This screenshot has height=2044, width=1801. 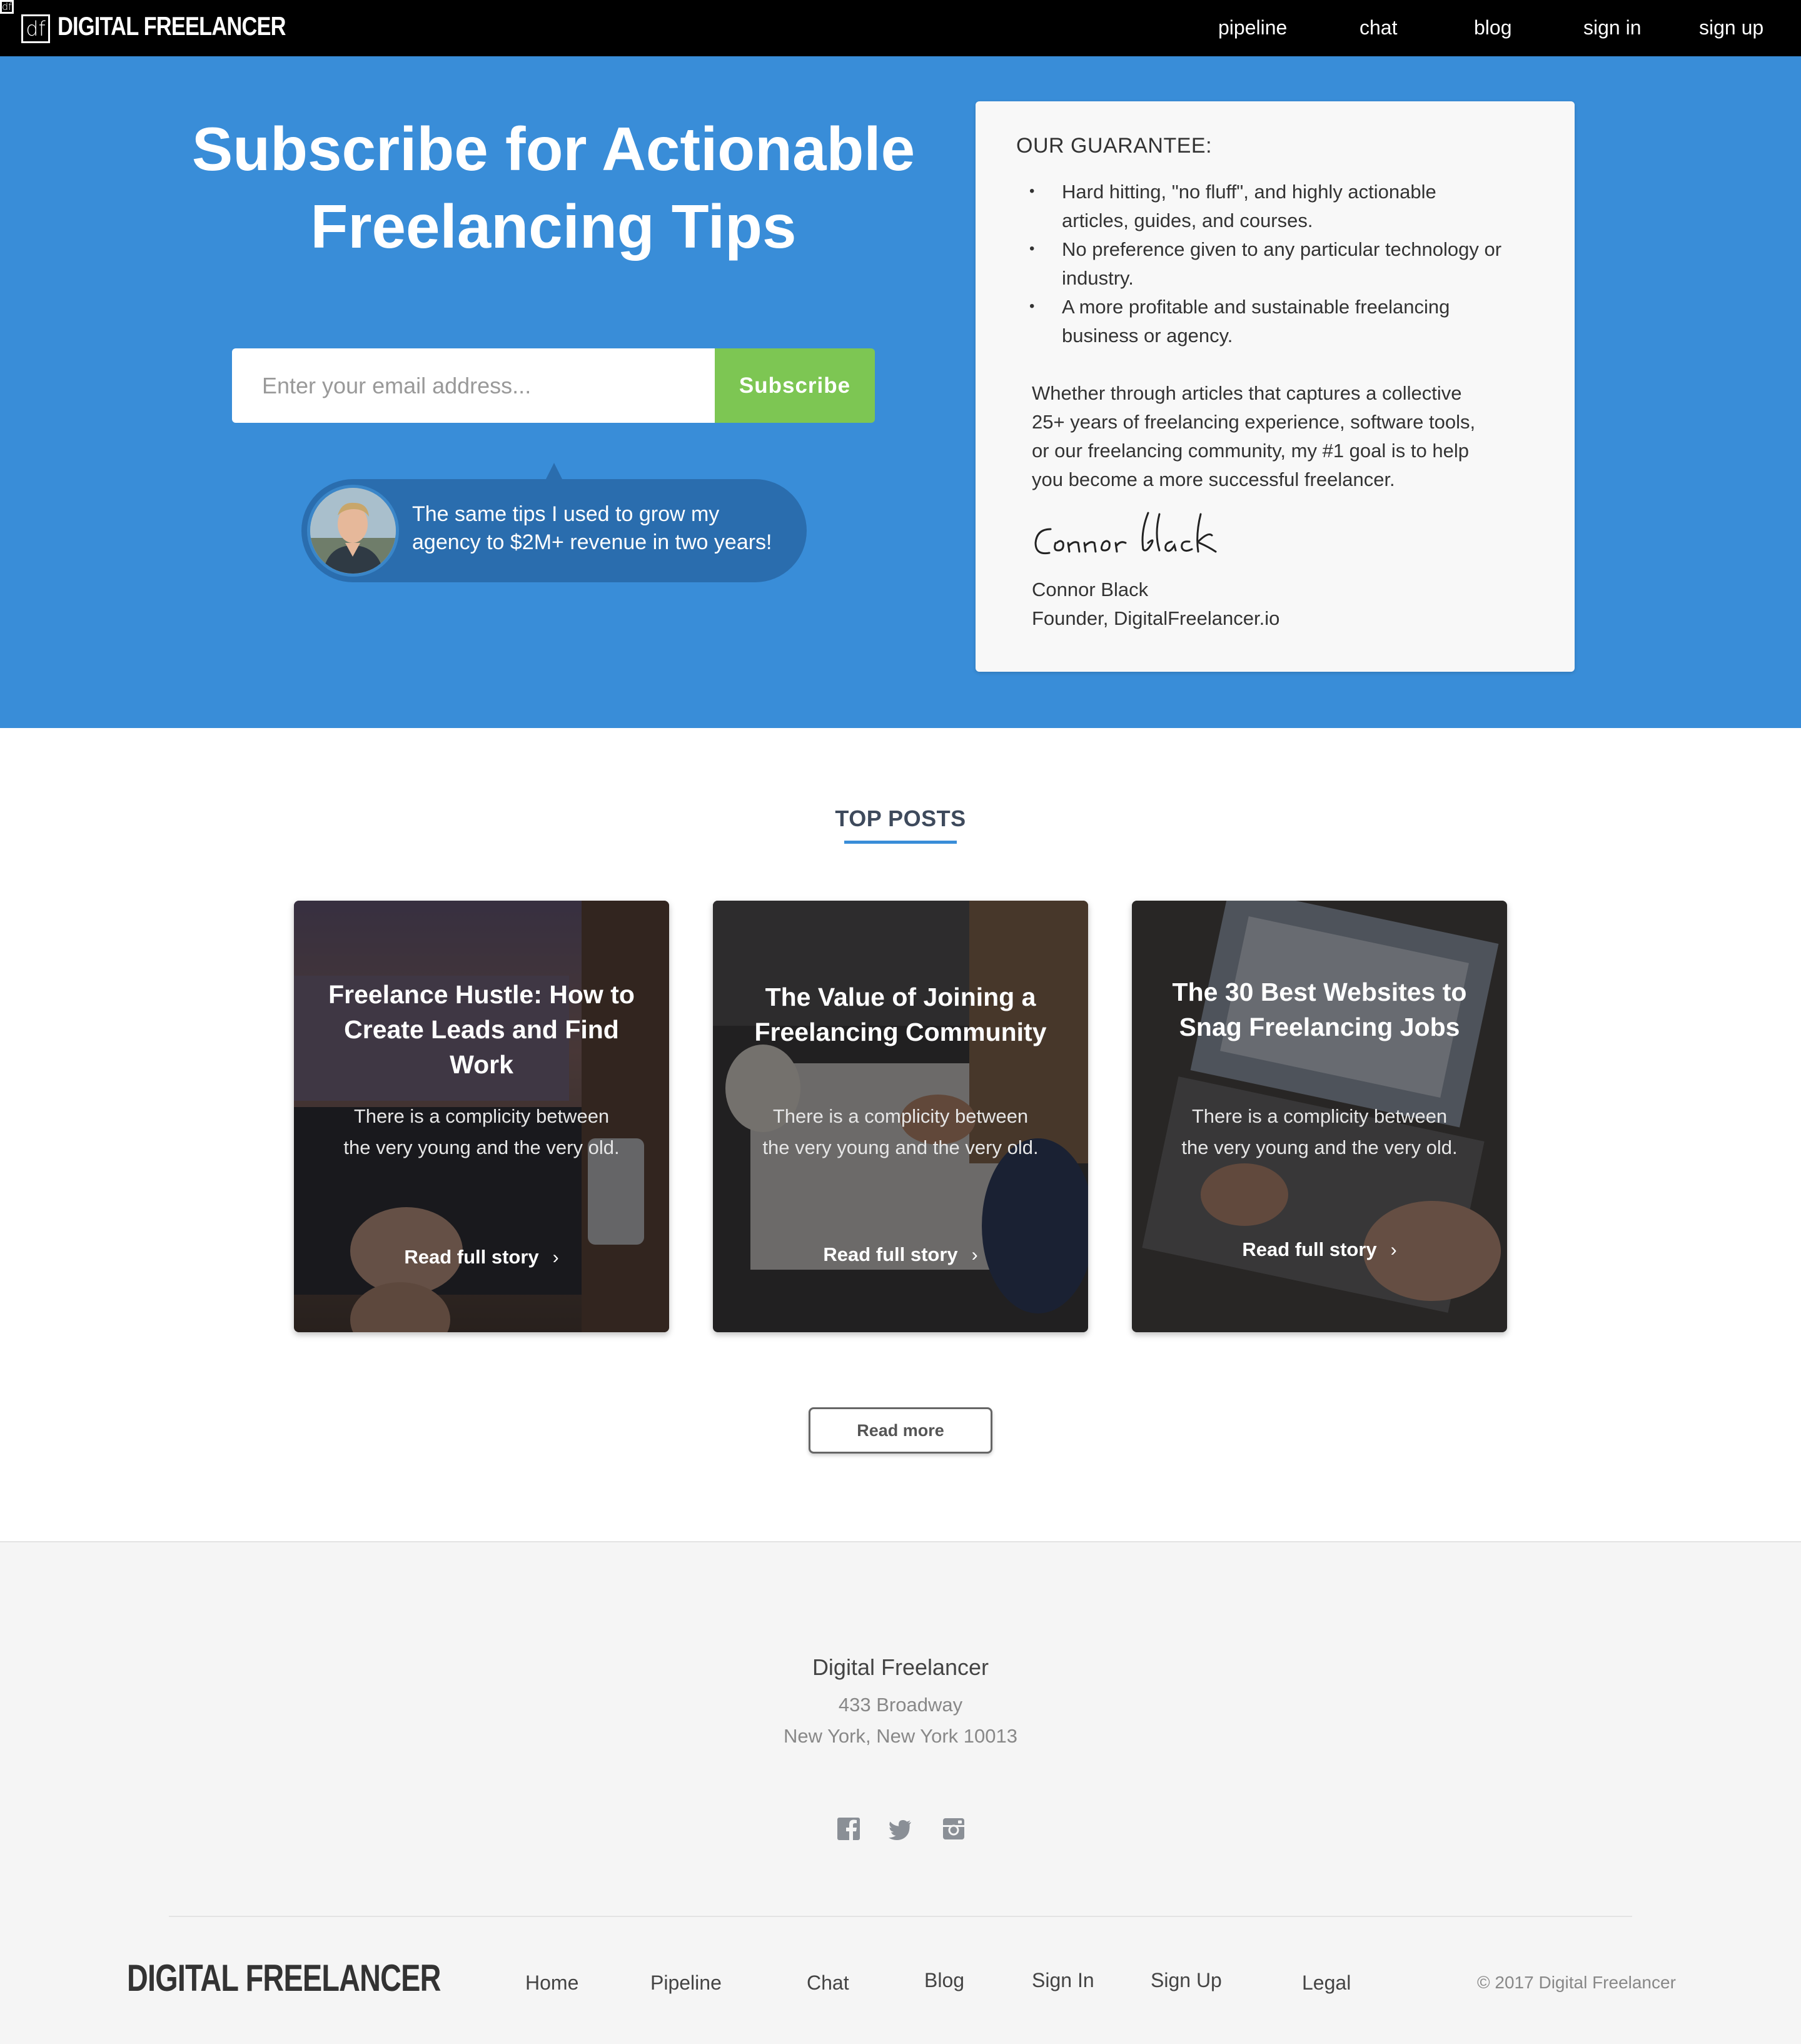 What do you see at coordinates (901, 1430) in the screenshot?
I see `read-more-button: Read more` at bounding box center [901, 1430].